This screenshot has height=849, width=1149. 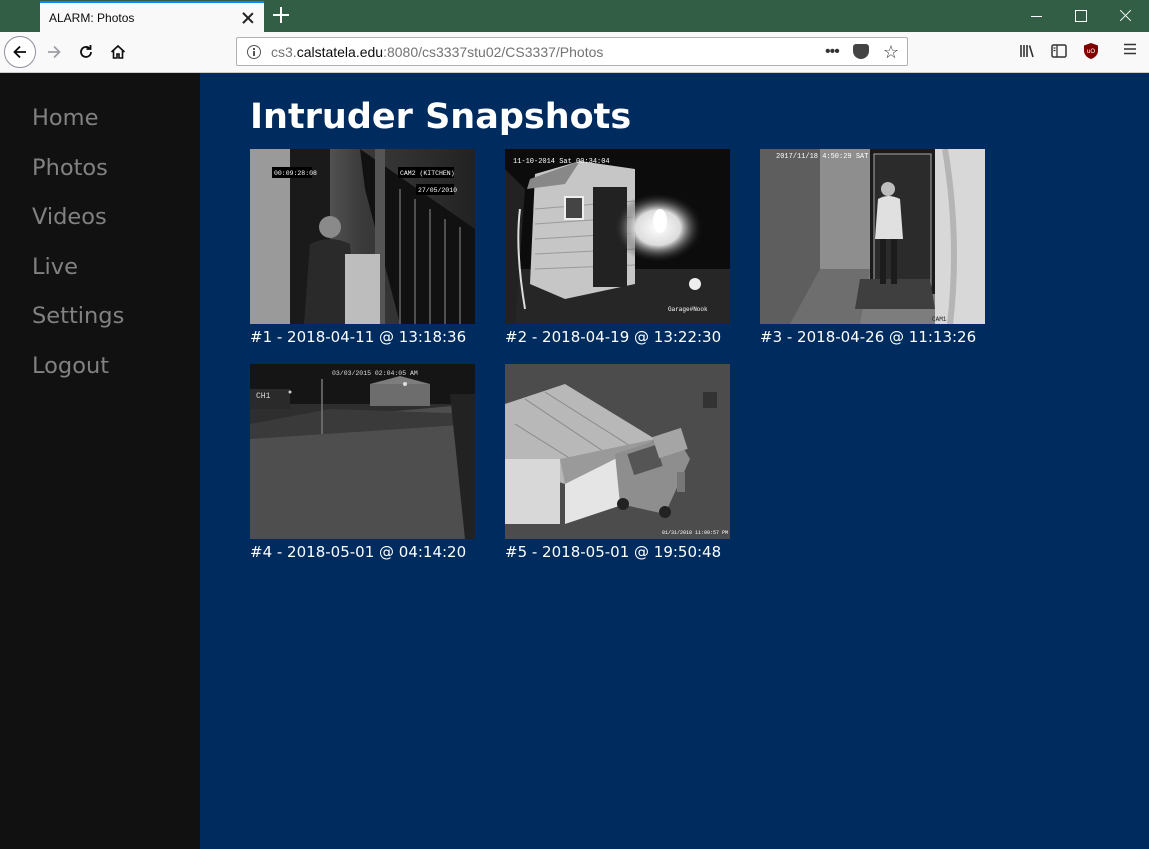 I want to click on sidebar-item-home: Home, so click(x=100, y=119).